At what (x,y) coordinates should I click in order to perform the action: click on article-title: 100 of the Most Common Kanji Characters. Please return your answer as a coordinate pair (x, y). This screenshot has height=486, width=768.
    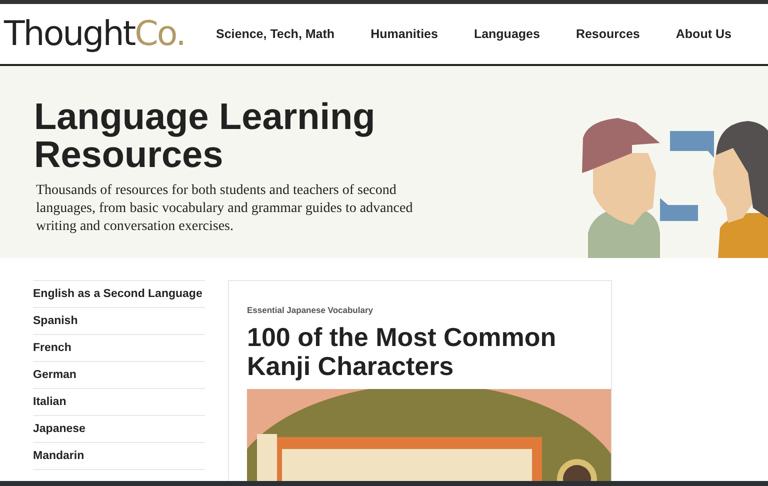
    Looking at the image, I should click on (417, 352).